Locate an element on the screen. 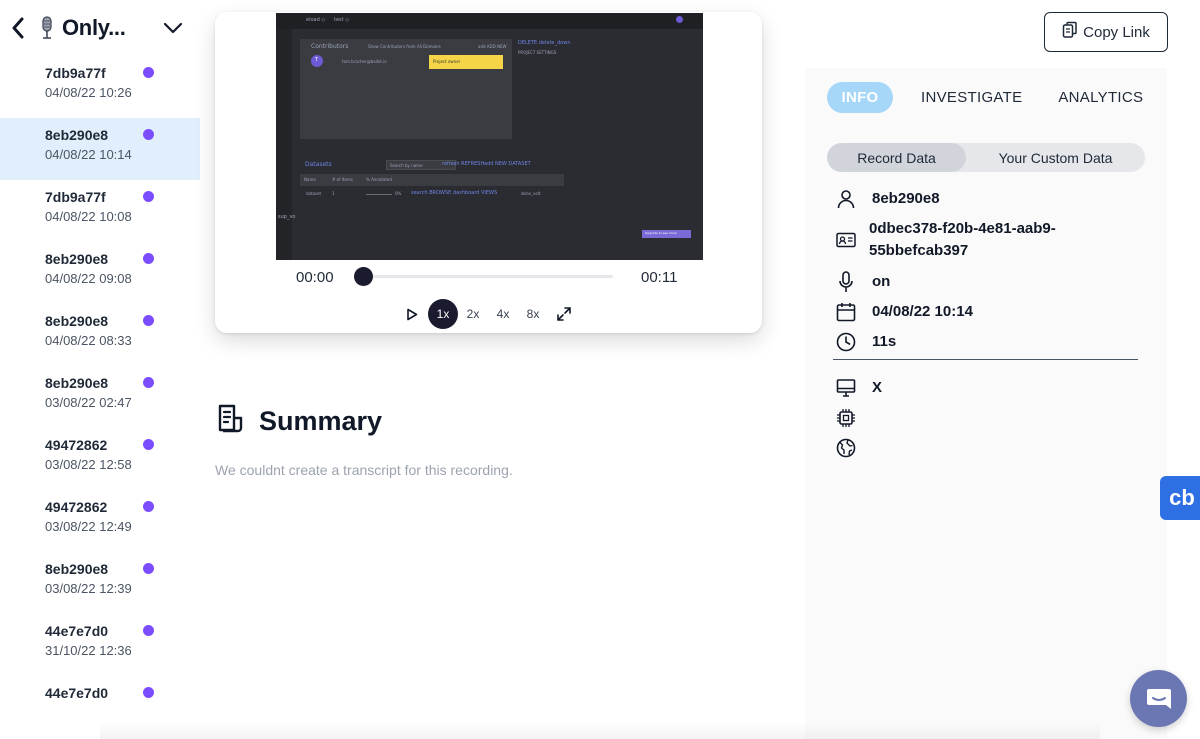 This screenshot has width=1200, height=739. video-refresh: refresh REFRESH is located at coordinates (463, 164).